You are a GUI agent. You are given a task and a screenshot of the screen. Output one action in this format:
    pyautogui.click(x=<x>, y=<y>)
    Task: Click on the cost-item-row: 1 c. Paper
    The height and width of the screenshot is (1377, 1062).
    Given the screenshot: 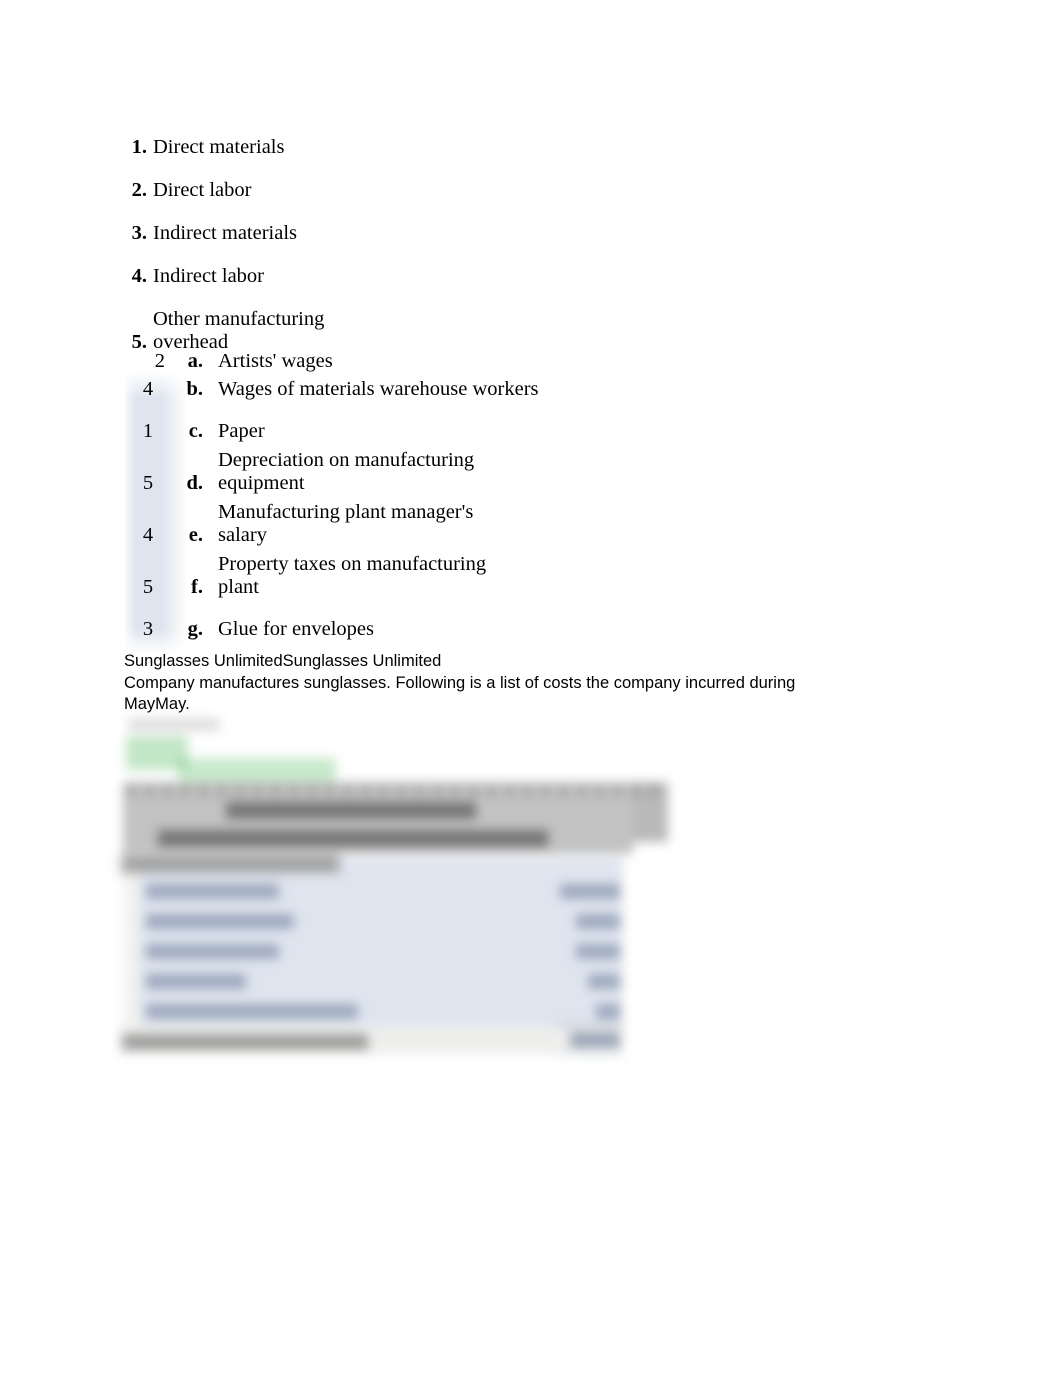 What is the action you would take?
    pyautogui.click(x=445, y=431)
    